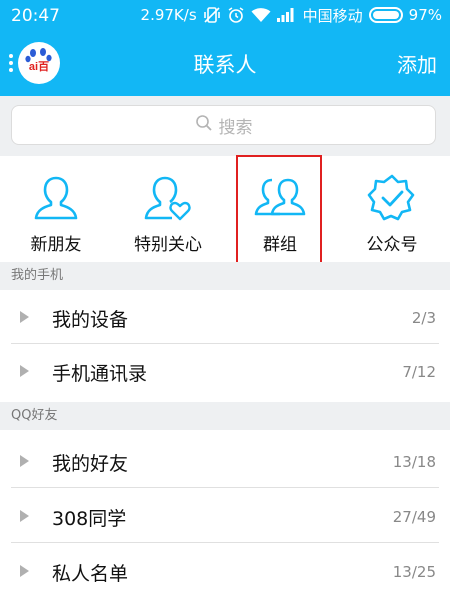  Describe the element at coordinates (414, 572) in the screenshot. I see `list-item-count: 13/25` at that location.